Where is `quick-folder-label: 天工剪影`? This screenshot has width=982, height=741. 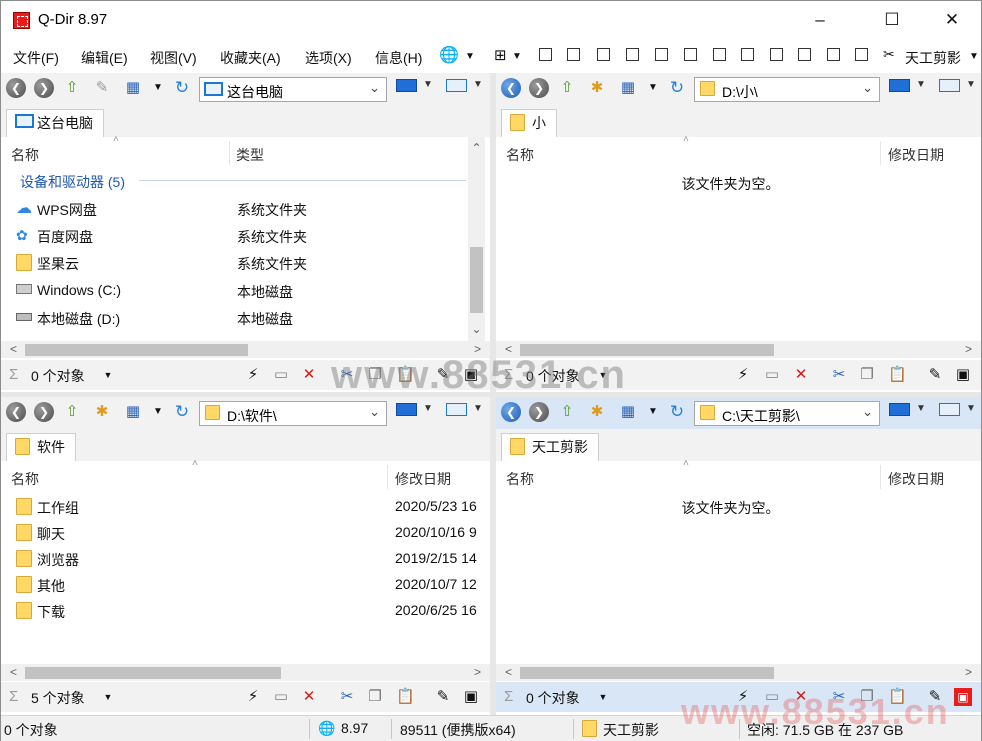 quick-folder-label: 天工剪影 is located at coordinates (933, 58).